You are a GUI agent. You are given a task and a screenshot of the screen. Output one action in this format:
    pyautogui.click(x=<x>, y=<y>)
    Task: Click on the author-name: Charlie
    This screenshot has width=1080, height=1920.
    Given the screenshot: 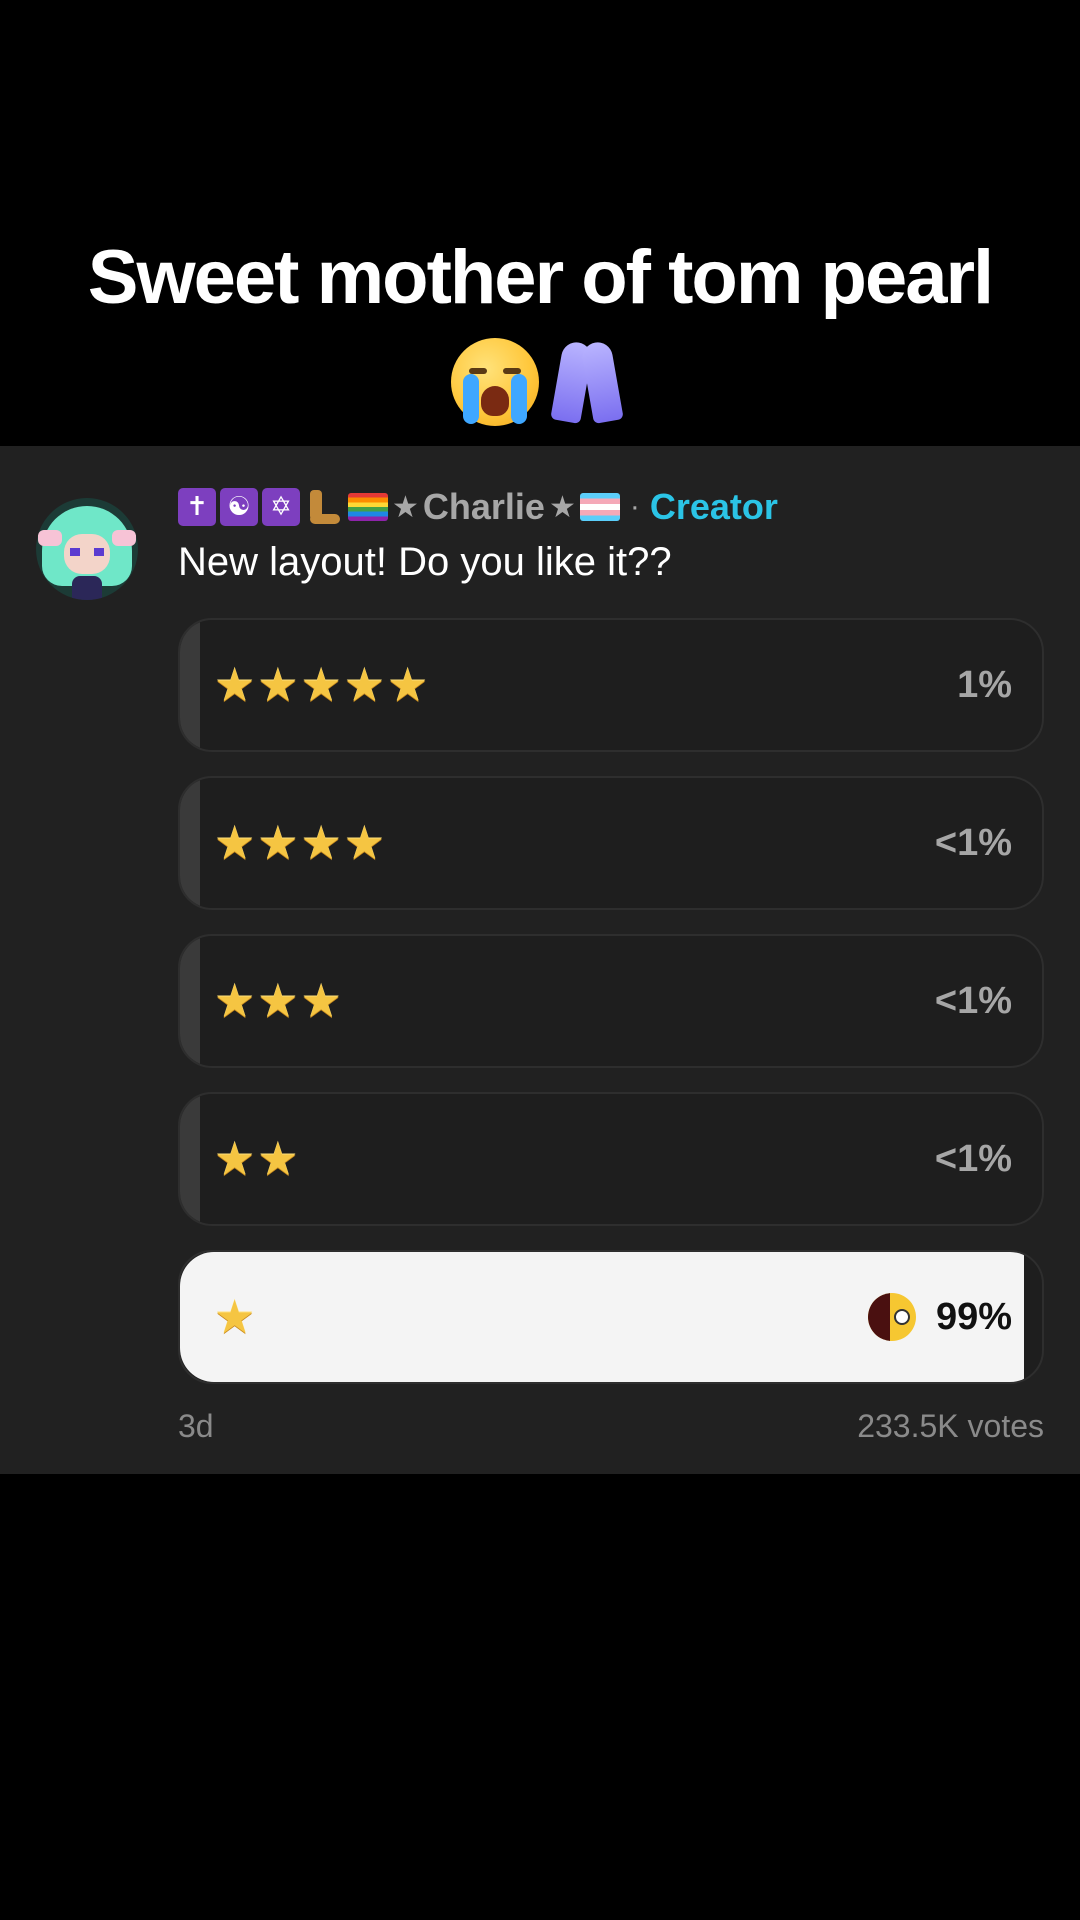 What is the action you would take?
    pyautogui.click(x=484, y=507)
    